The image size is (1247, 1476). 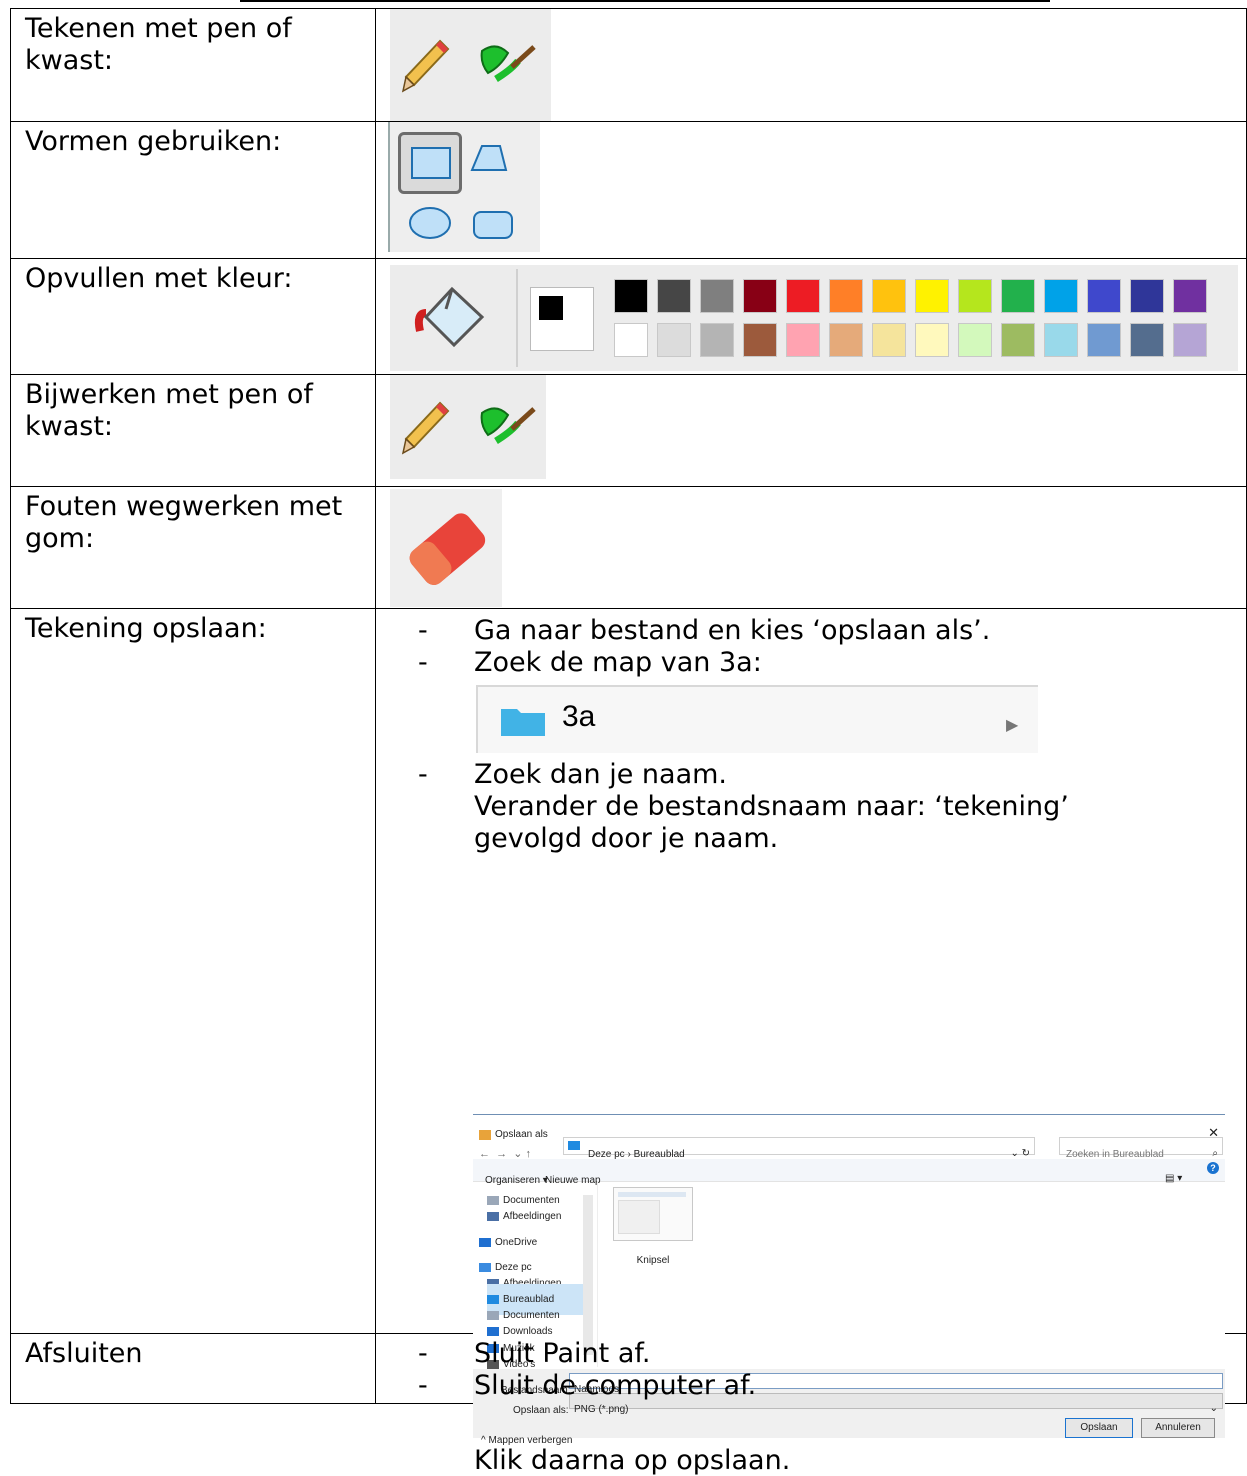 I want to click on view-icon: ▤ ▾, so click(x=1173, y=1178).